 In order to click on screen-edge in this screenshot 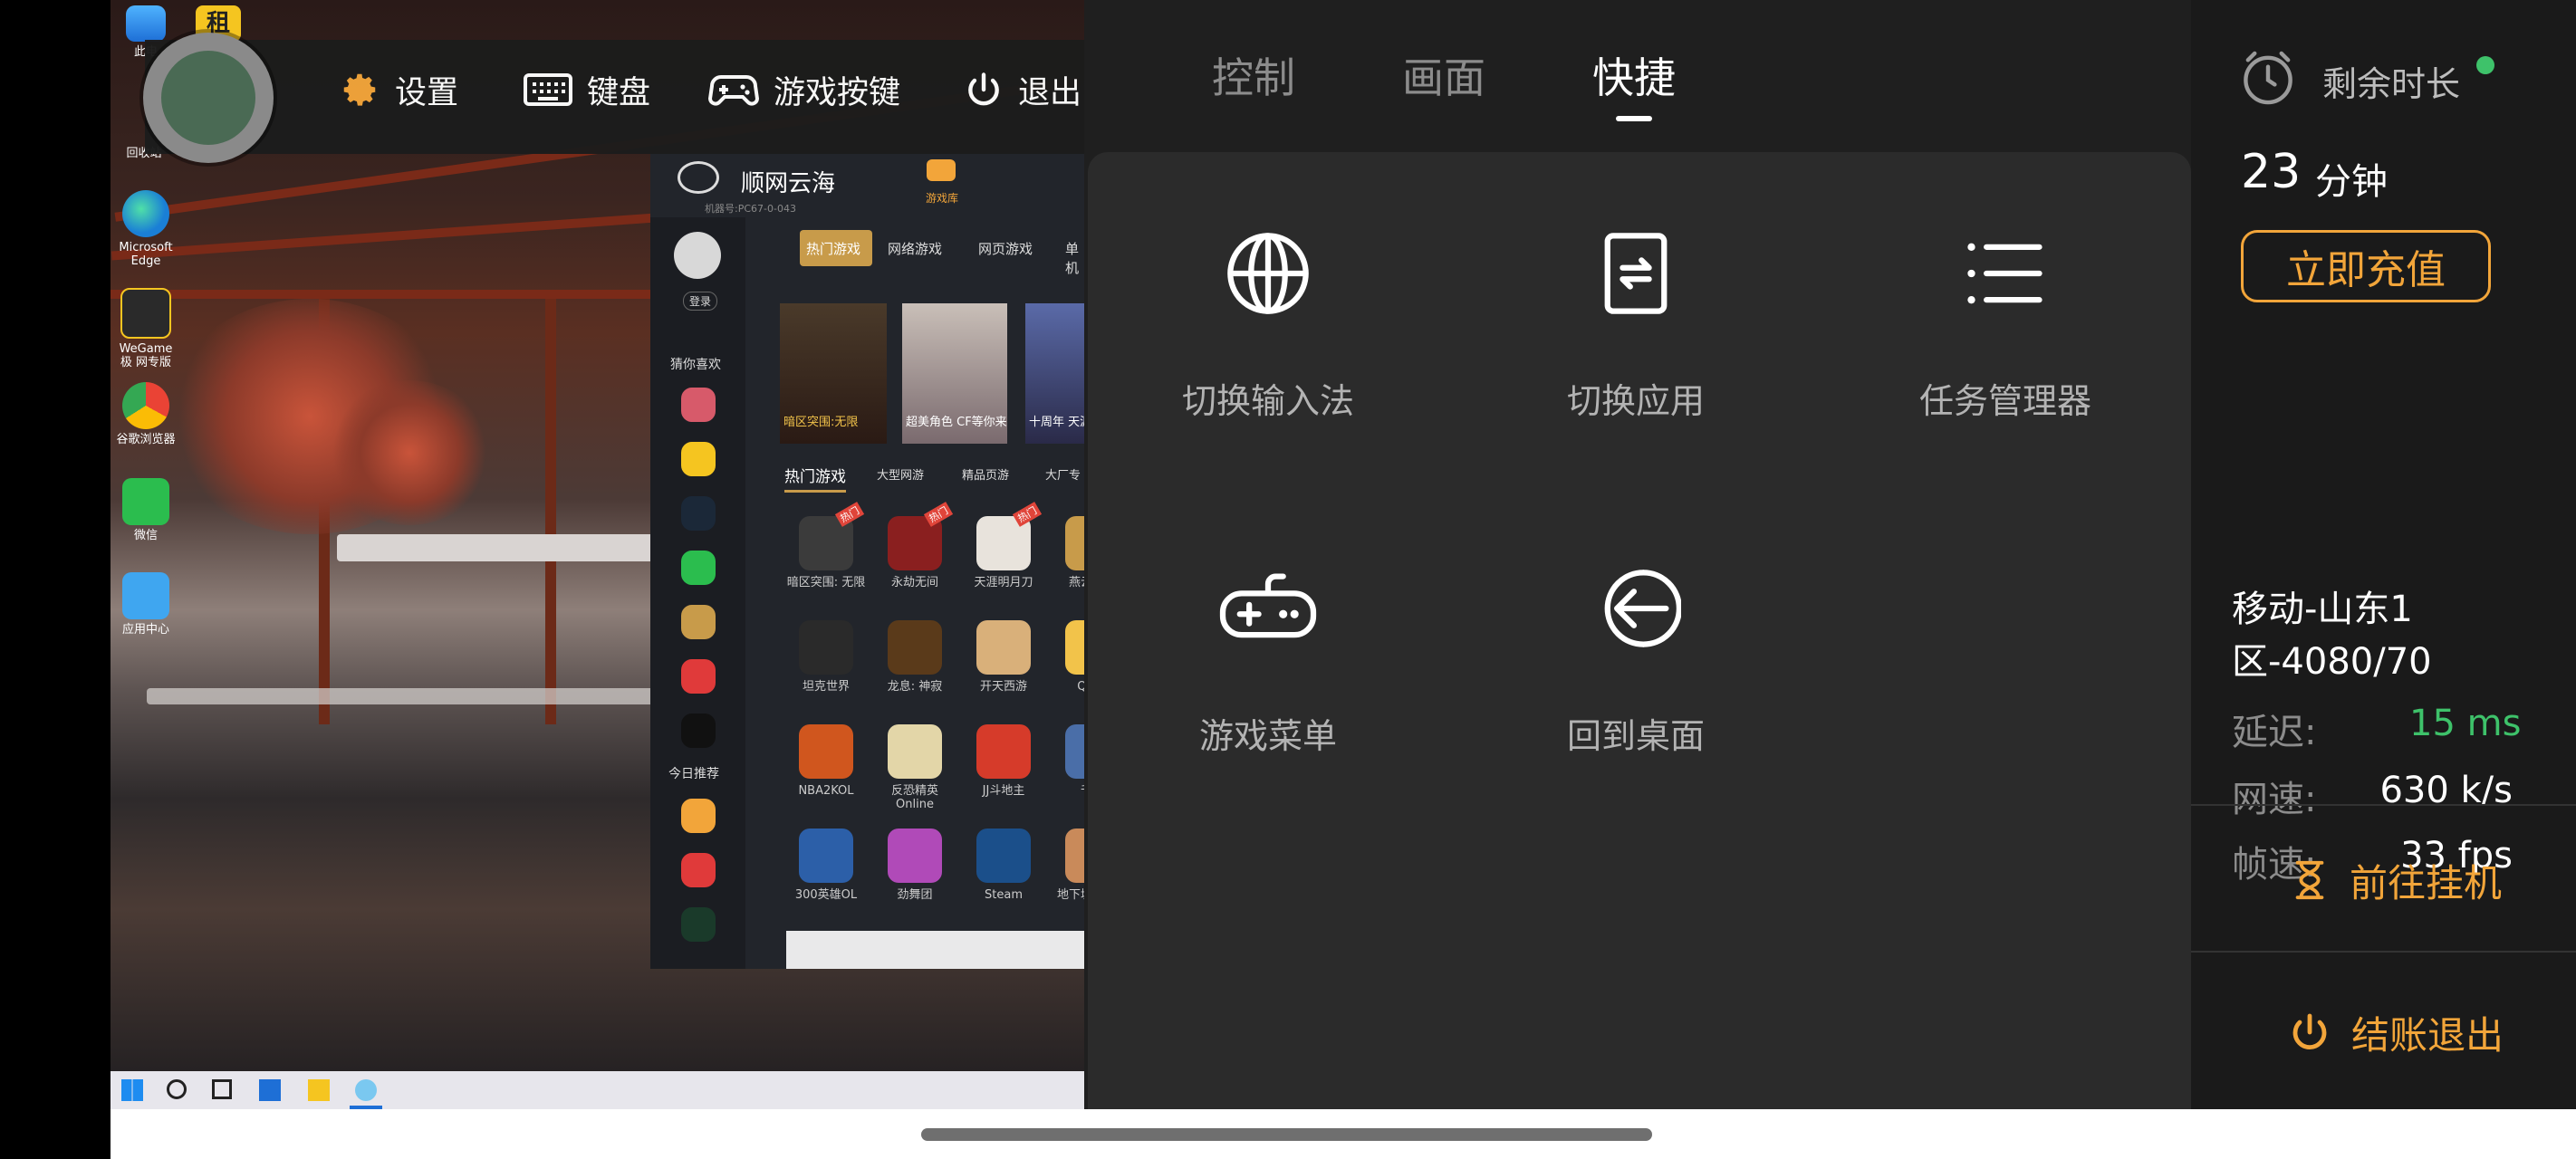, I will do `click(55, 579)`.